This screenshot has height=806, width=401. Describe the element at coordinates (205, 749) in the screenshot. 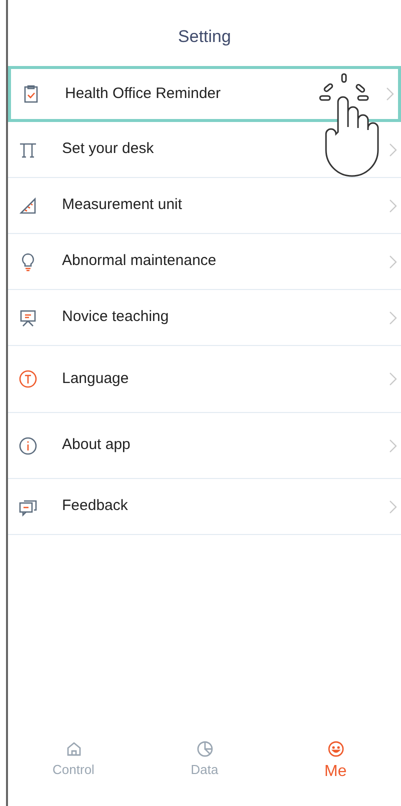

I see `pie-chart-icon` at that location.